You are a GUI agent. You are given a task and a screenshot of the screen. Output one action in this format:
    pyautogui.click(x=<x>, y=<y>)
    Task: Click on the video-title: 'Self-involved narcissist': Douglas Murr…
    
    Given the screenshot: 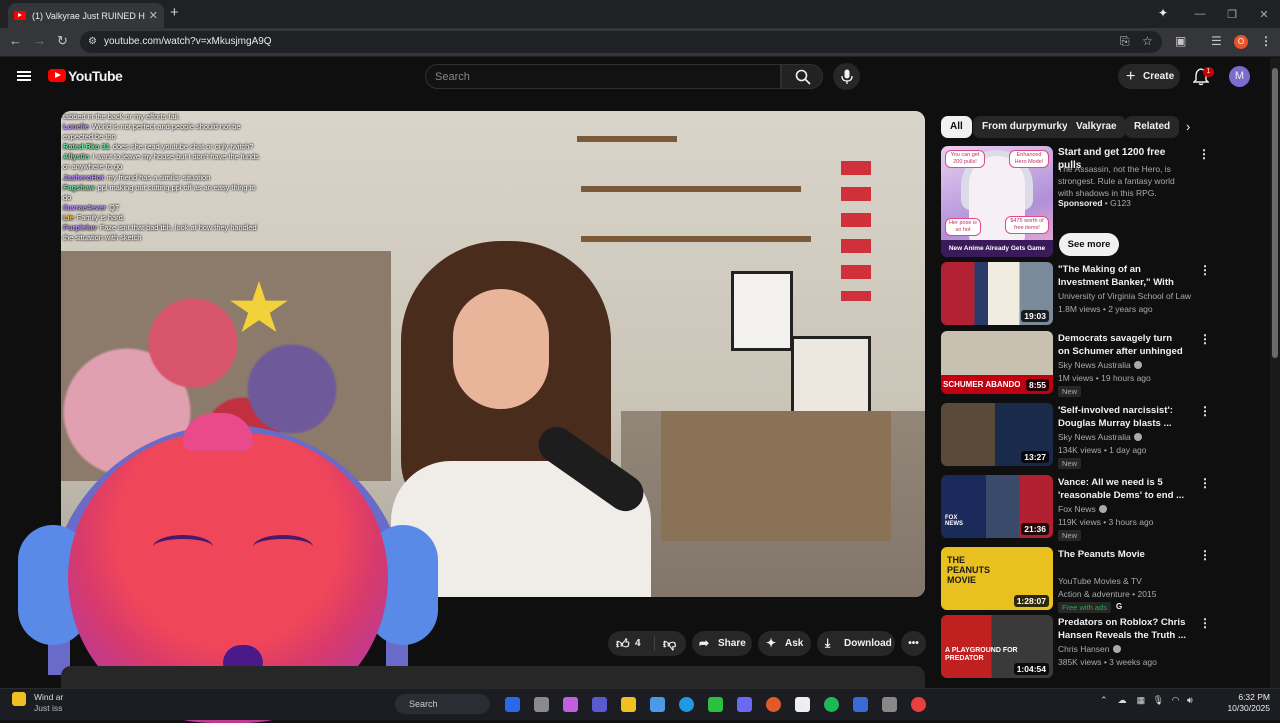 What is the action you would take?
    pyautogui.click(x=1122, y=417)
    